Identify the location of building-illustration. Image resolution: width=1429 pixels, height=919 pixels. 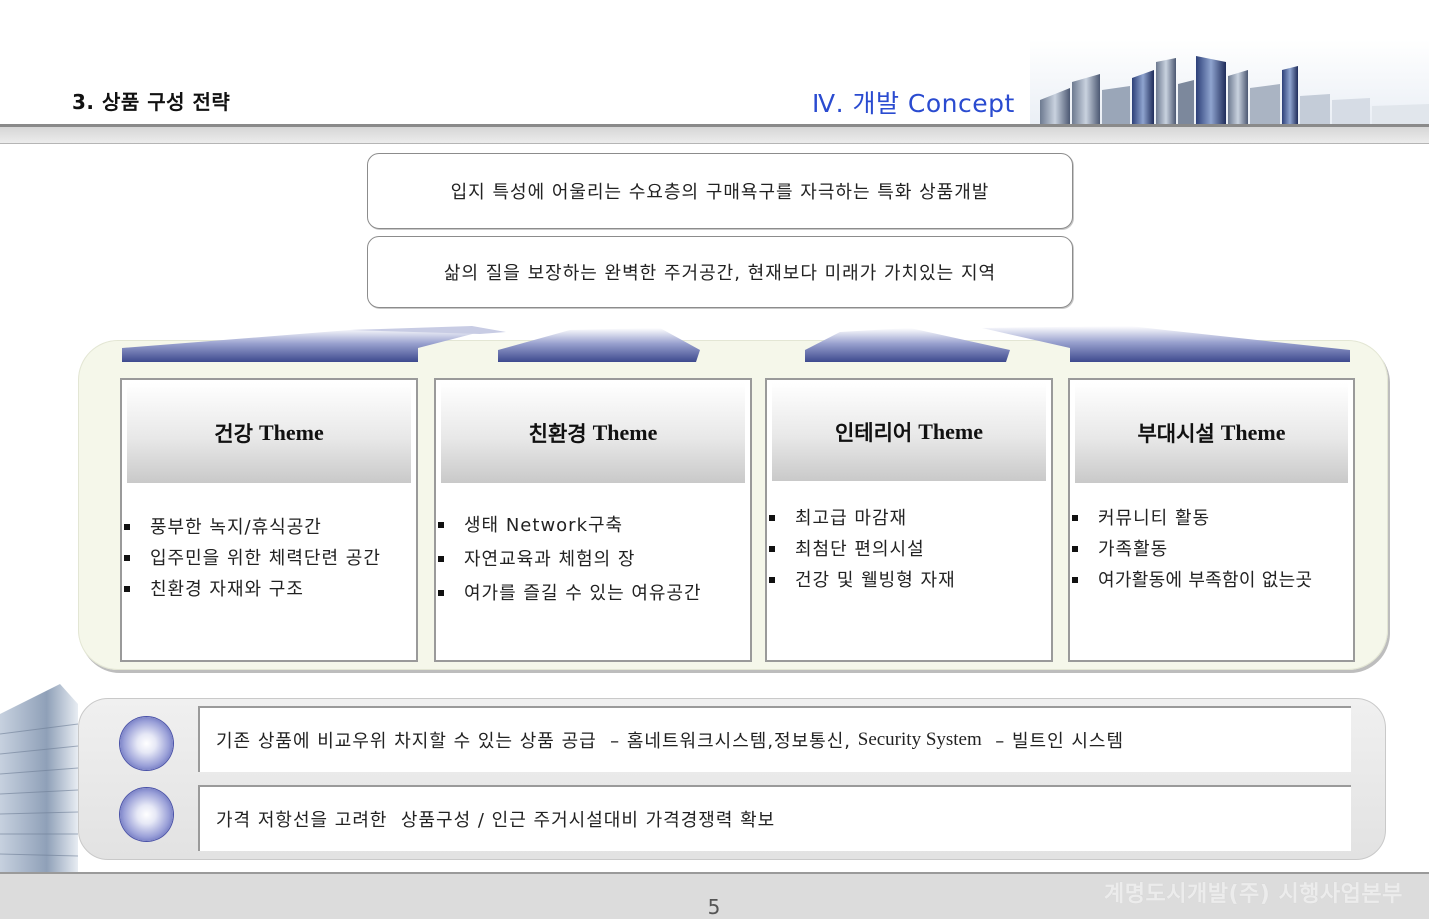
(39, 779).